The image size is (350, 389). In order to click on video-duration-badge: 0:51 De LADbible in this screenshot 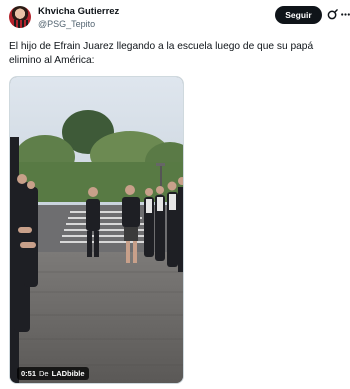, I will do `click(53, 373)`.